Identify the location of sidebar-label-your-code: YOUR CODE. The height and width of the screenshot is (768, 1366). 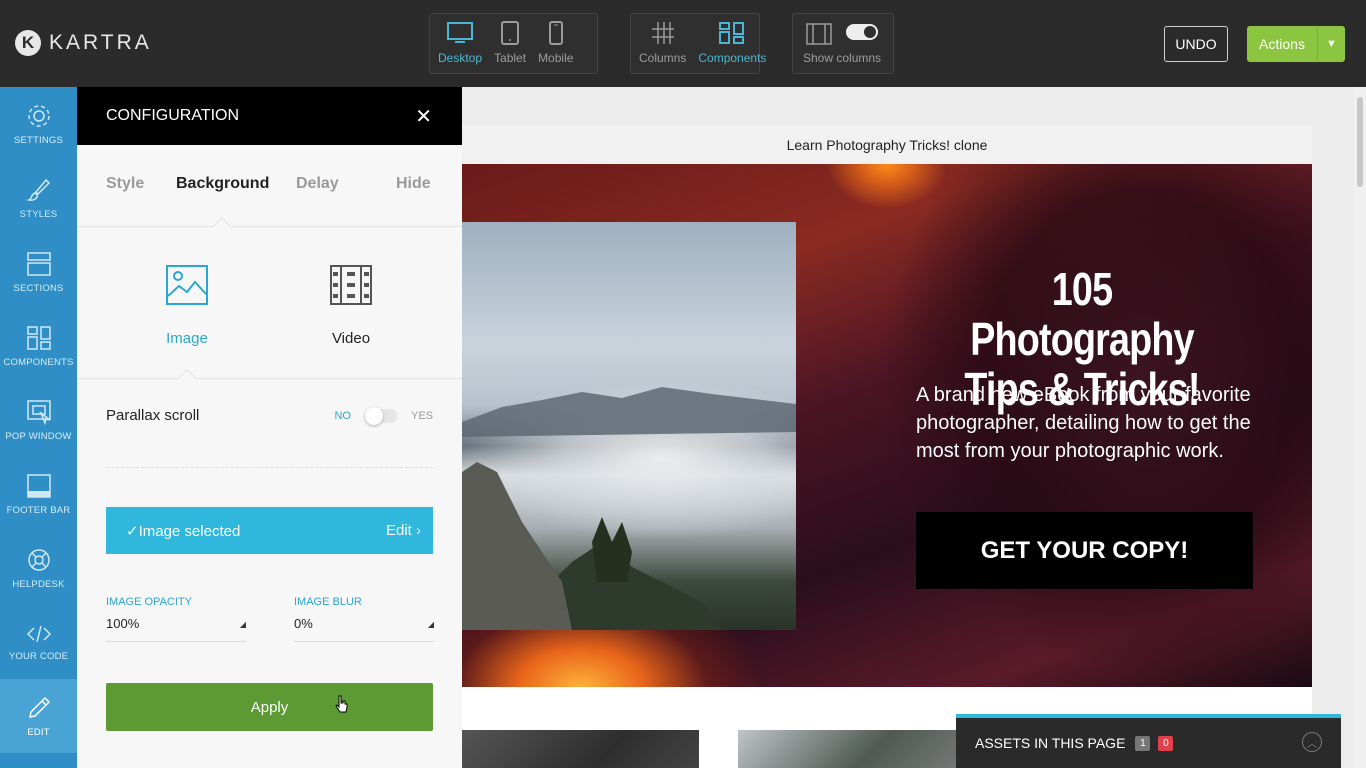
(38, 656).